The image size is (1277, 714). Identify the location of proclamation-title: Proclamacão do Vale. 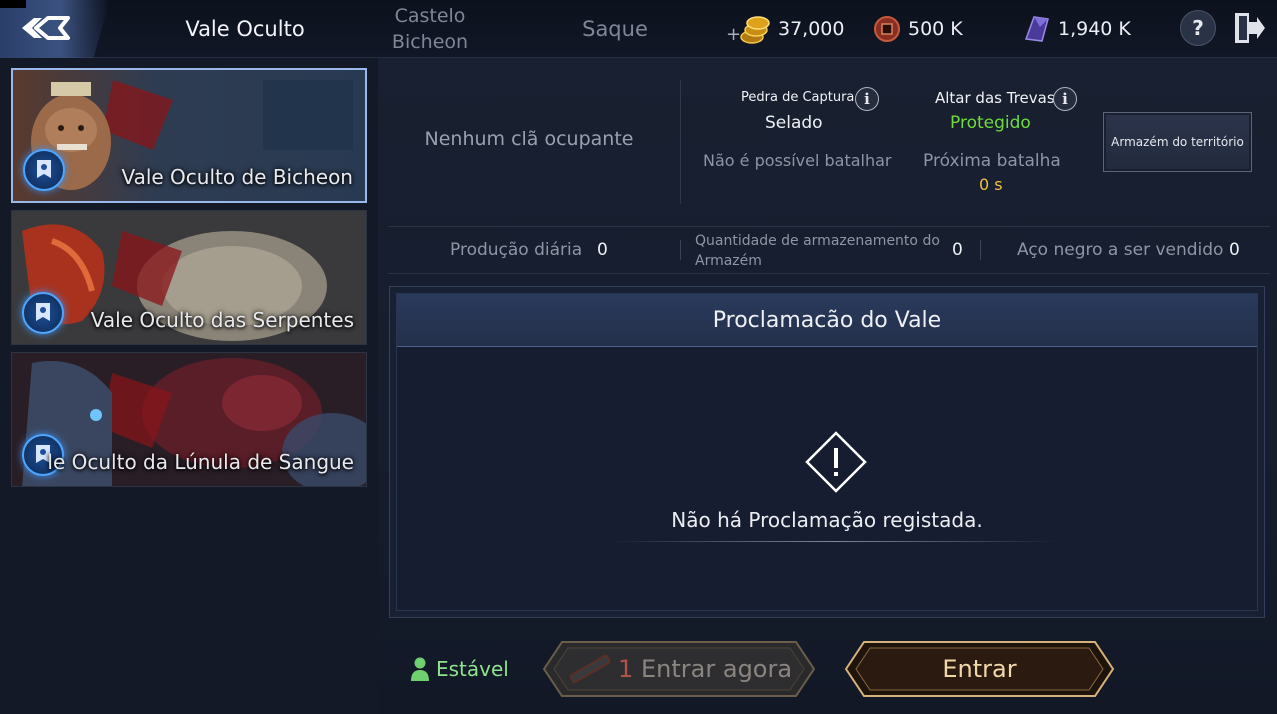
(827, 320).